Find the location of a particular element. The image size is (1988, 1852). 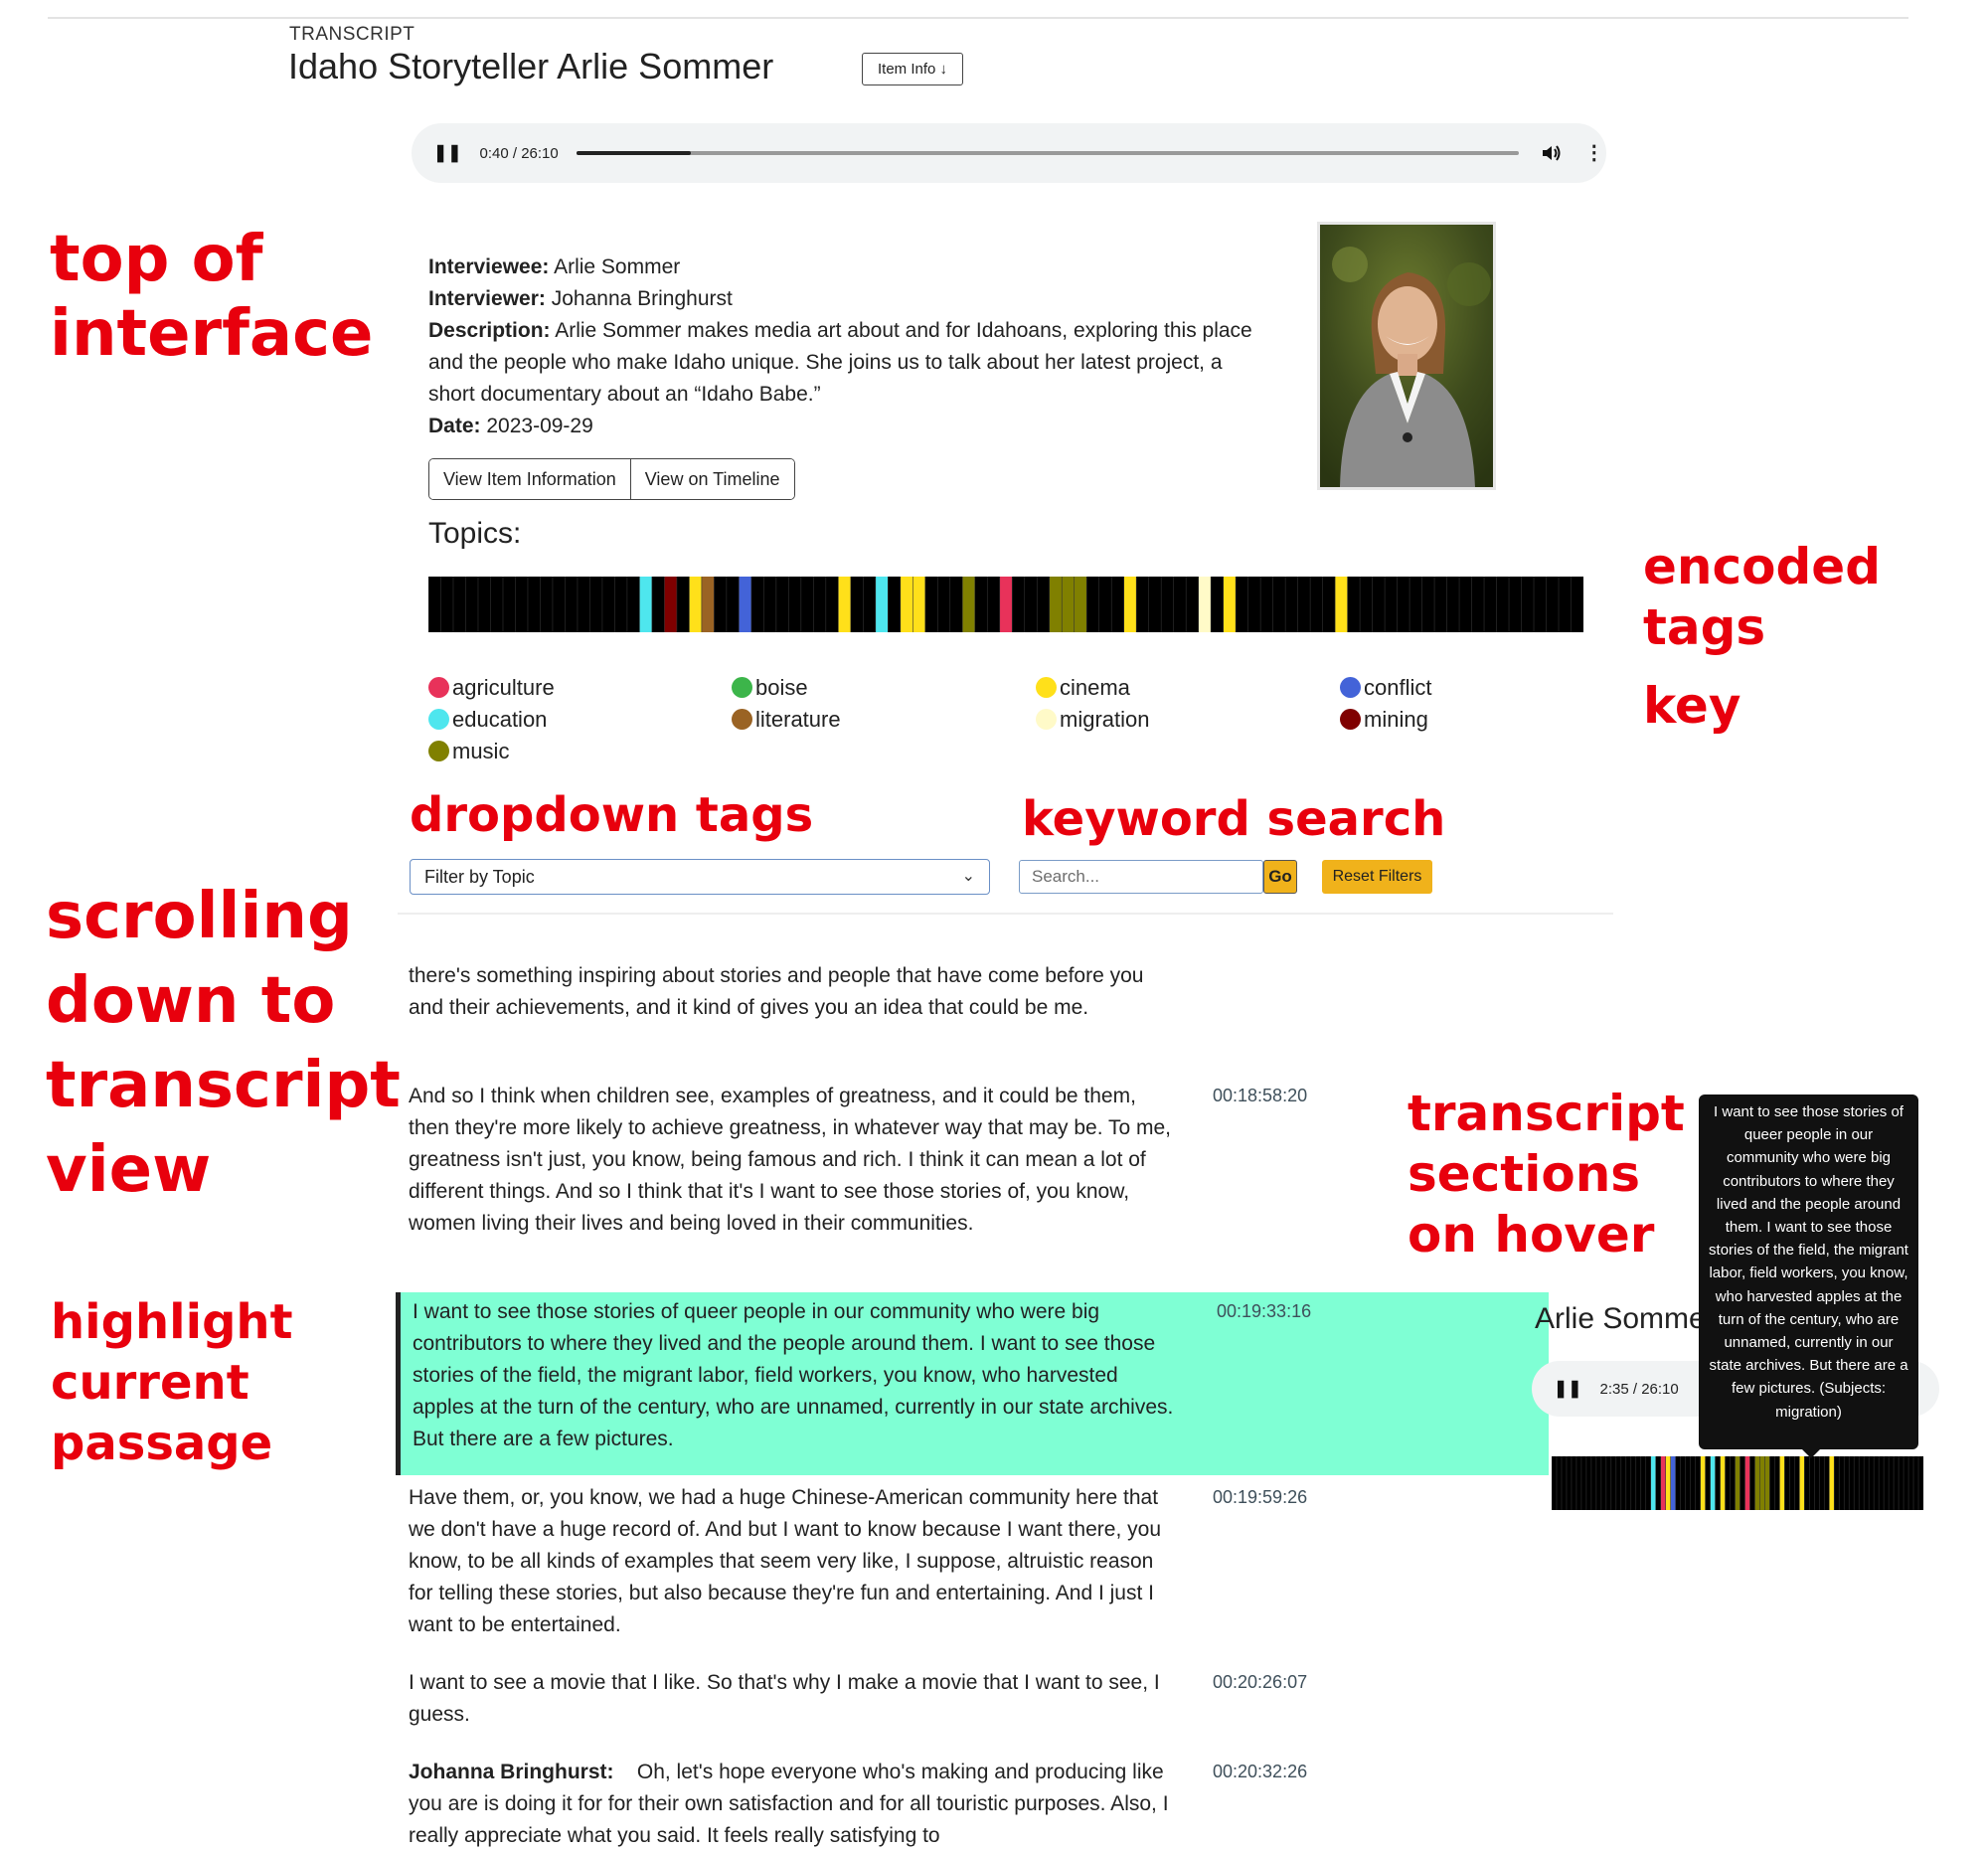

pause-icon: ❚❚ is located at coordinates (447, 153).